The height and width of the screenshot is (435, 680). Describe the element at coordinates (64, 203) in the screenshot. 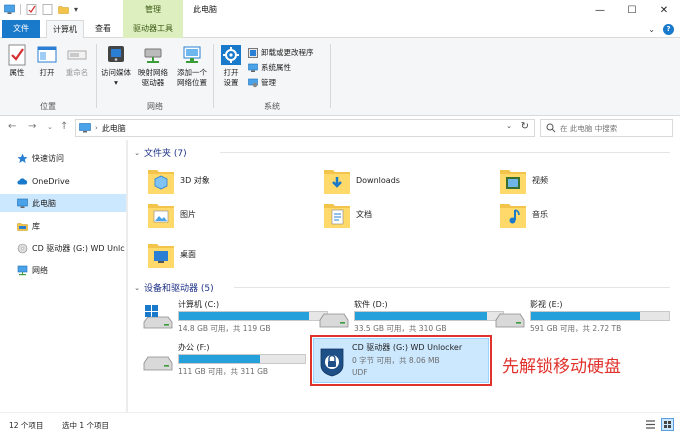

I see `nav-item-this-pc: 此电脑` at that location.